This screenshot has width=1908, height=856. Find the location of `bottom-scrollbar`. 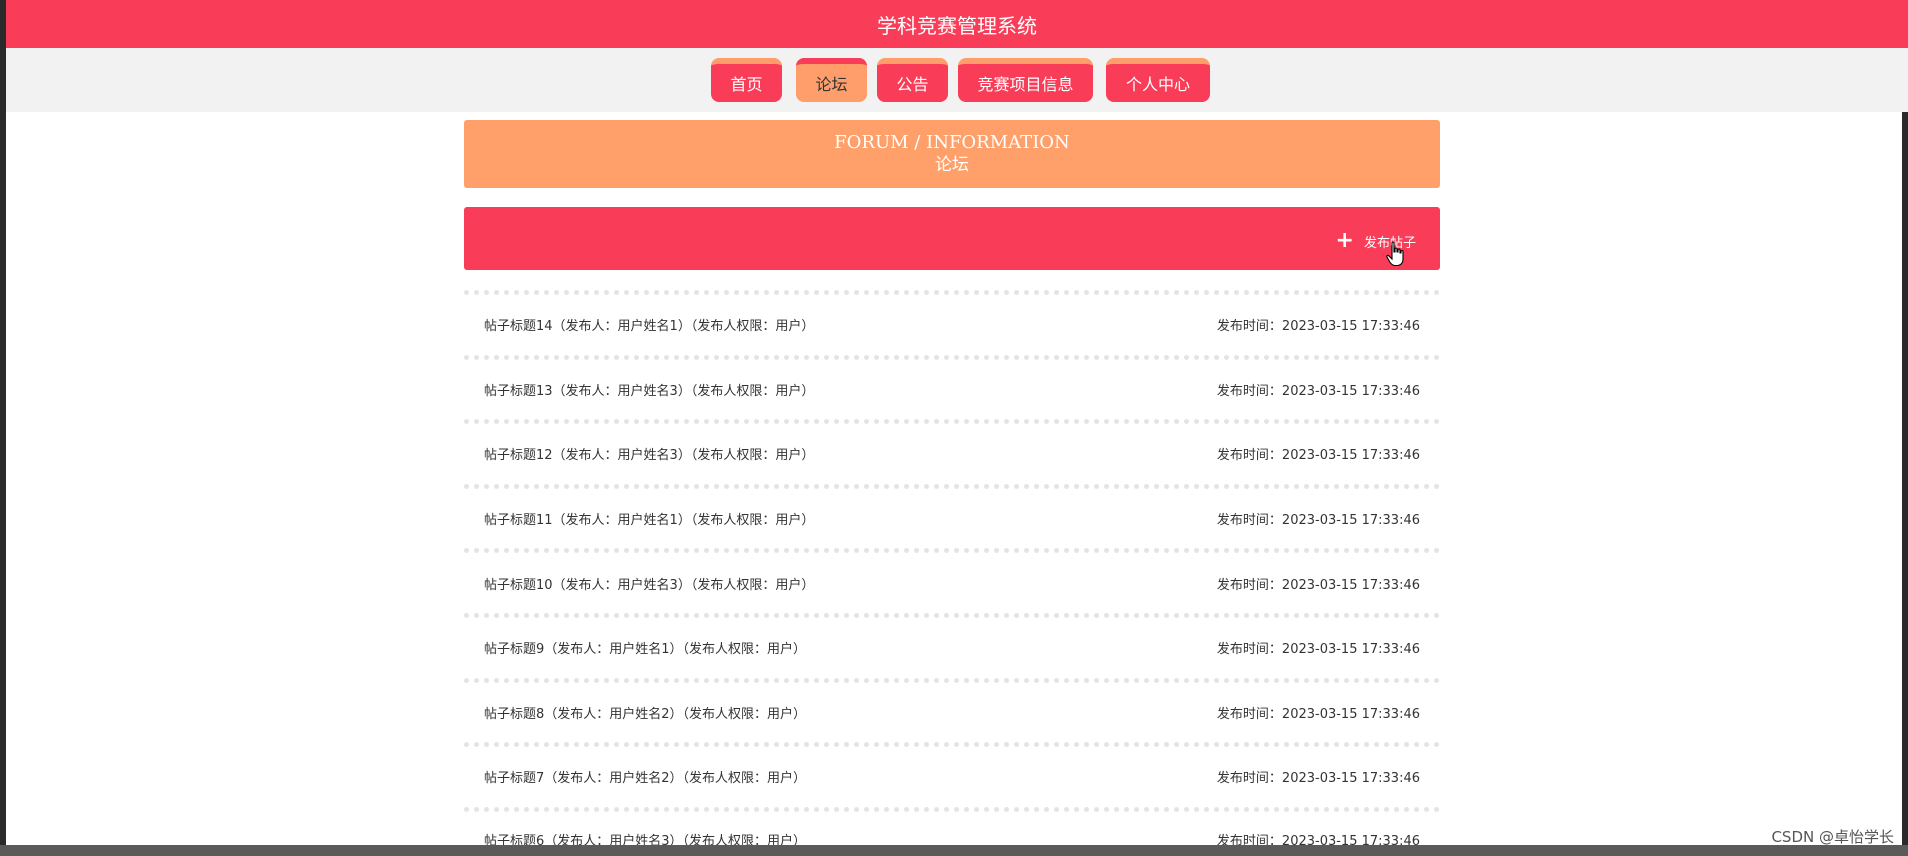

bottom-scrollbar is located at coordinates (954, 850).